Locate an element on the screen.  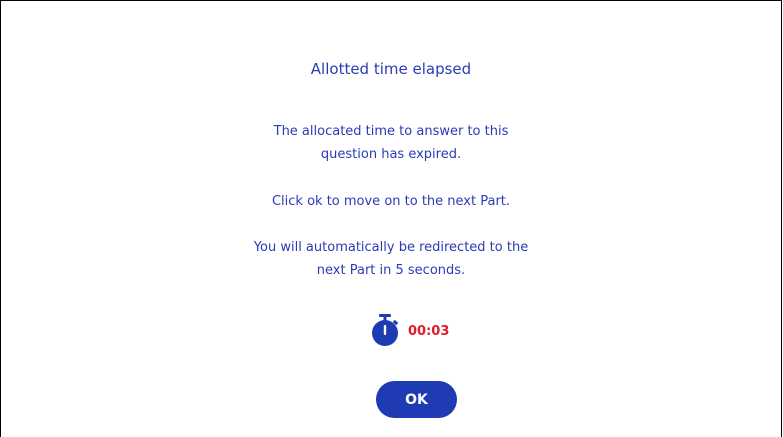
instruction-message: Click ok to move on to the next Part. is located at coordinates (391, 201).